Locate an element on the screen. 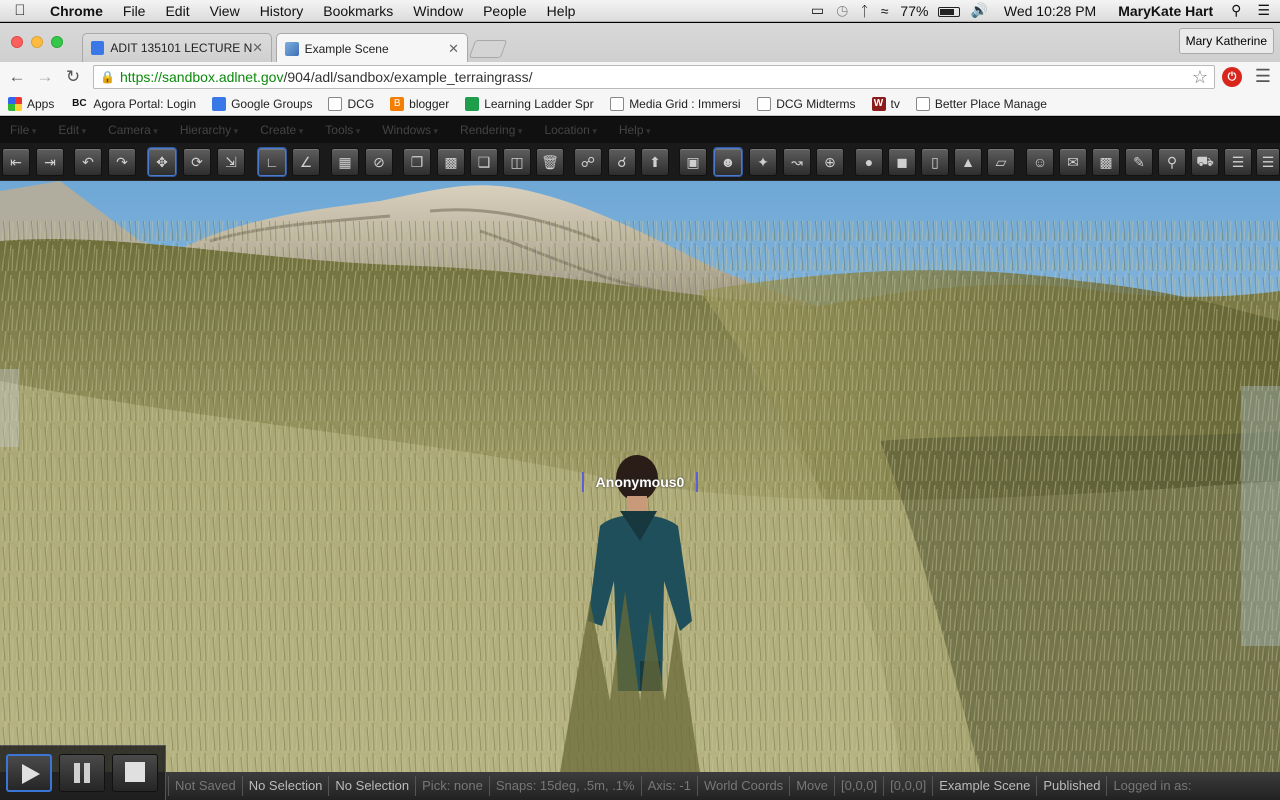 The height and width of the screenshot is (800, 1280). redo-icon: ↷ is located at coordinates (122, 162).